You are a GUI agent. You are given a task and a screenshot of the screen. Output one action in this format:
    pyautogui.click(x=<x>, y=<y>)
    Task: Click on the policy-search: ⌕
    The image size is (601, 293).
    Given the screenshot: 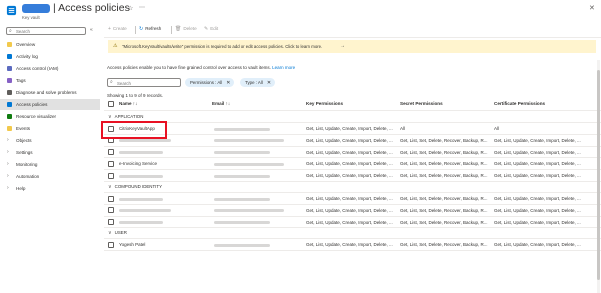 What is the action you would take?
    pyautogui.click(x=144, y=82)
    